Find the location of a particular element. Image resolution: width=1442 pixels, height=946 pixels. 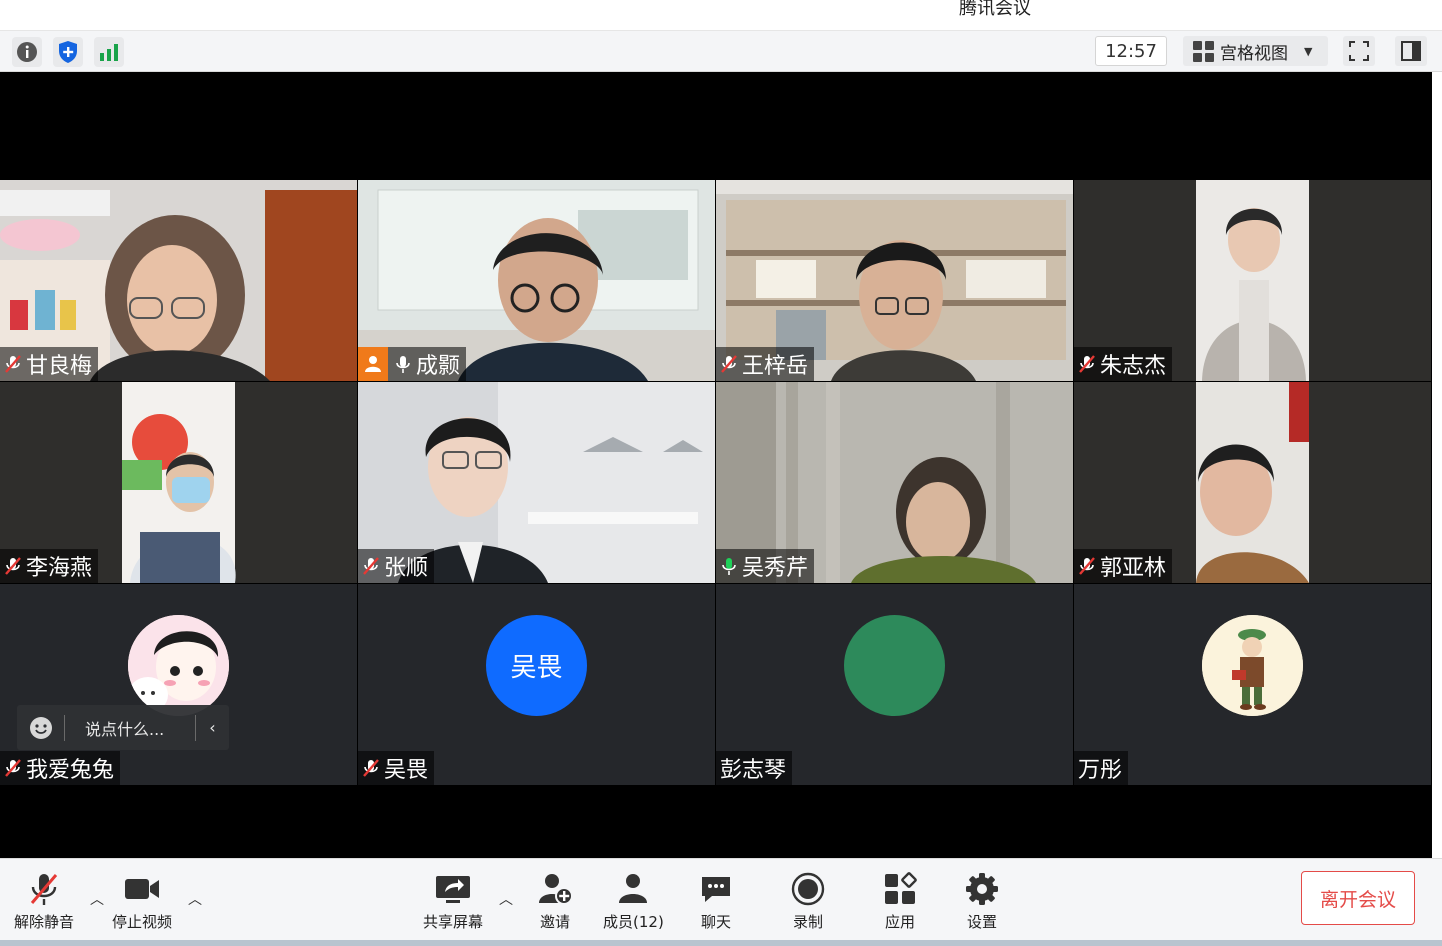

participant-name: 万彤 is located at coordinates (1100, 770).